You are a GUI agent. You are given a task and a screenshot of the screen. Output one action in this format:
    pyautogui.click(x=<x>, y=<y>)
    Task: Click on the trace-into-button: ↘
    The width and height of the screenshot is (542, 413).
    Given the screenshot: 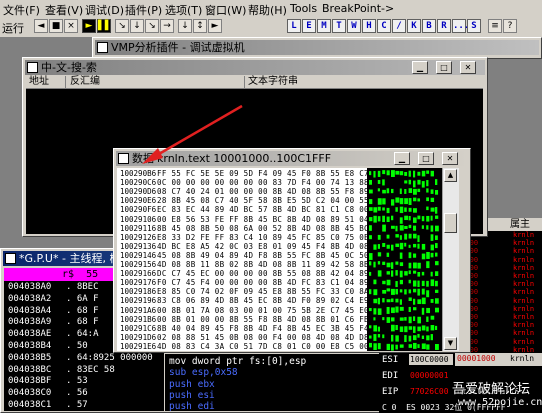 What is the action you would take?
    pyautogui.click(x=152, y=26)
    